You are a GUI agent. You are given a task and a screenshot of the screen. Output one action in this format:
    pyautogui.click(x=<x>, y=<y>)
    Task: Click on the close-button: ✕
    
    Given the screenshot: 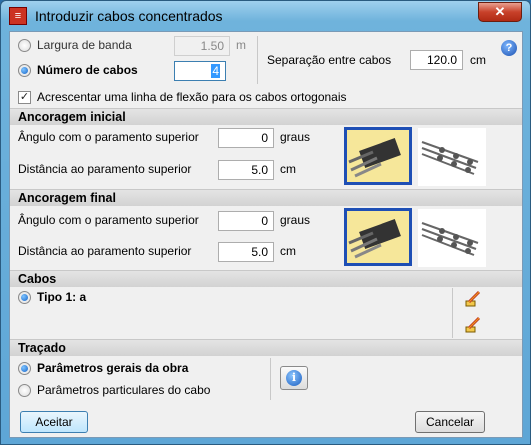 What is the action you would take?
    pyautogui.click(x=500, y=12)
    